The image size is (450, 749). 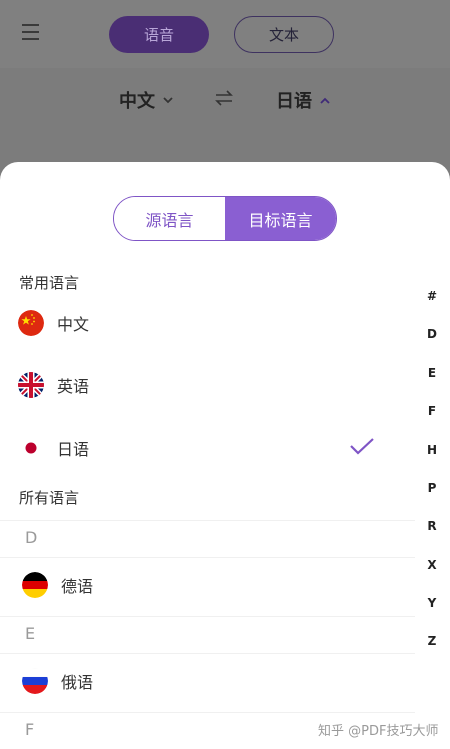 I want to click on chevron-up-icon, so click(x=325, y=100).